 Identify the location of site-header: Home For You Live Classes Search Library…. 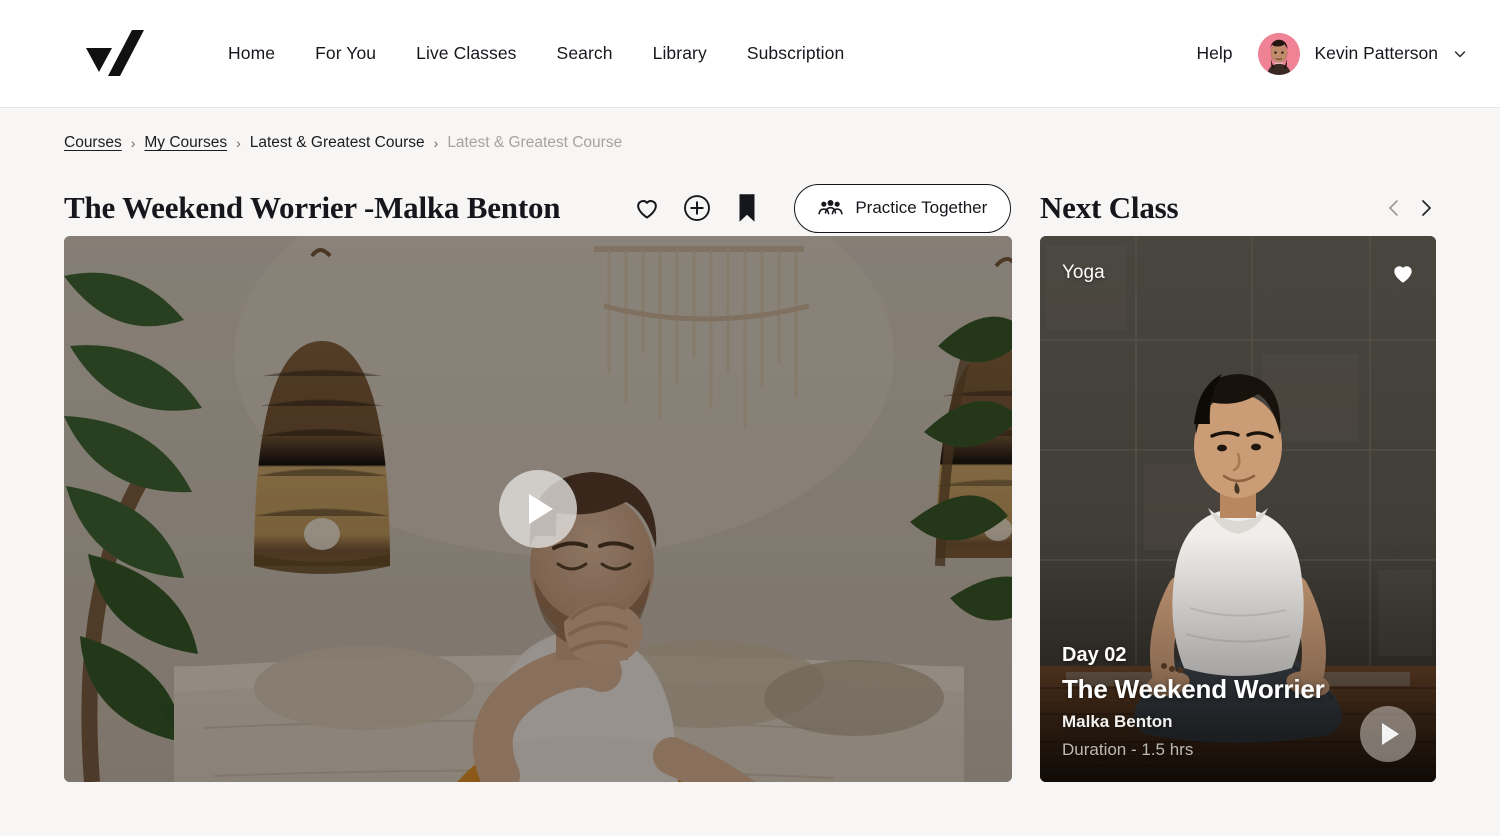
(750, 54).